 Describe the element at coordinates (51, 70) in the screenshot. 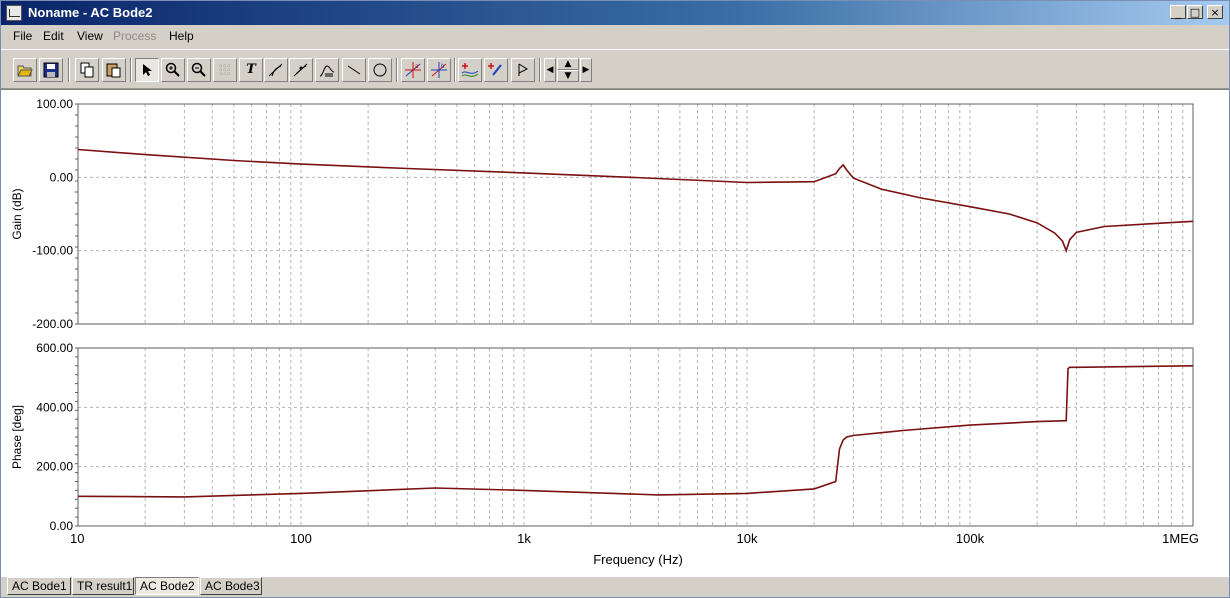

I see `save-icon` at that location.